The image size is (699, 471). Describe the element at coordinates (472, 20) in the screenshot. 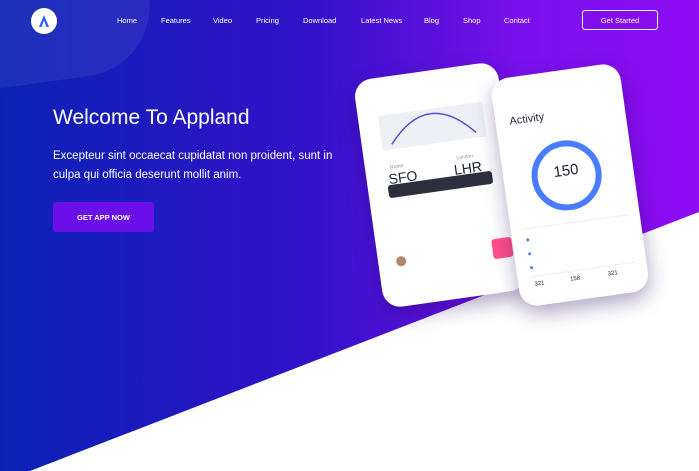

I see `nav-item-shop: Shop` at that location.